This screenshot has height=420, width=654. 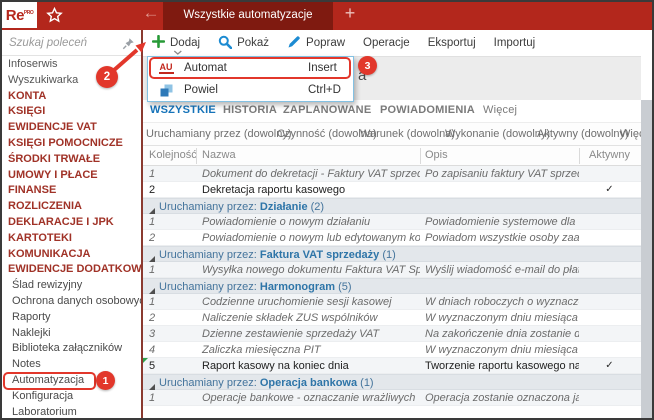 What do you see at coordinates (392, 286) in the screenshot?
I see `group-header-harmonogram: Uruchamiany przez: Harmonogram (5)` at bounding box center [392, 286].